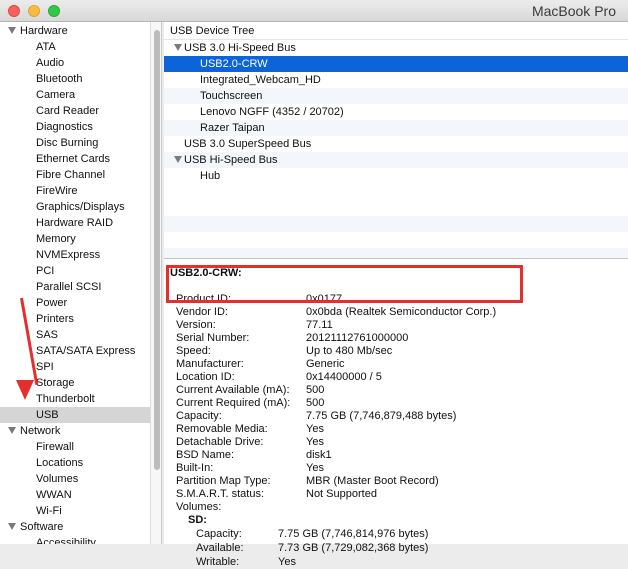 The width and height of the screenshot is (628, 569). What do you see at coordinates (75, 143) in the screenshot?
I see `sidebar-item-hardware-6: Disc Burning` at bounding box center [75, 143].